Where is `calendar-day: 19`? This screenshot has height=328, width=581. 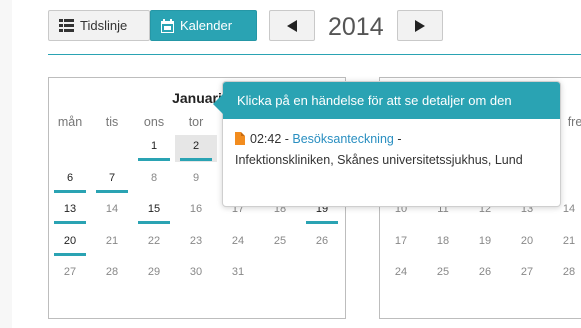
calendar-day: 19 is located at coordinates (485, 241).